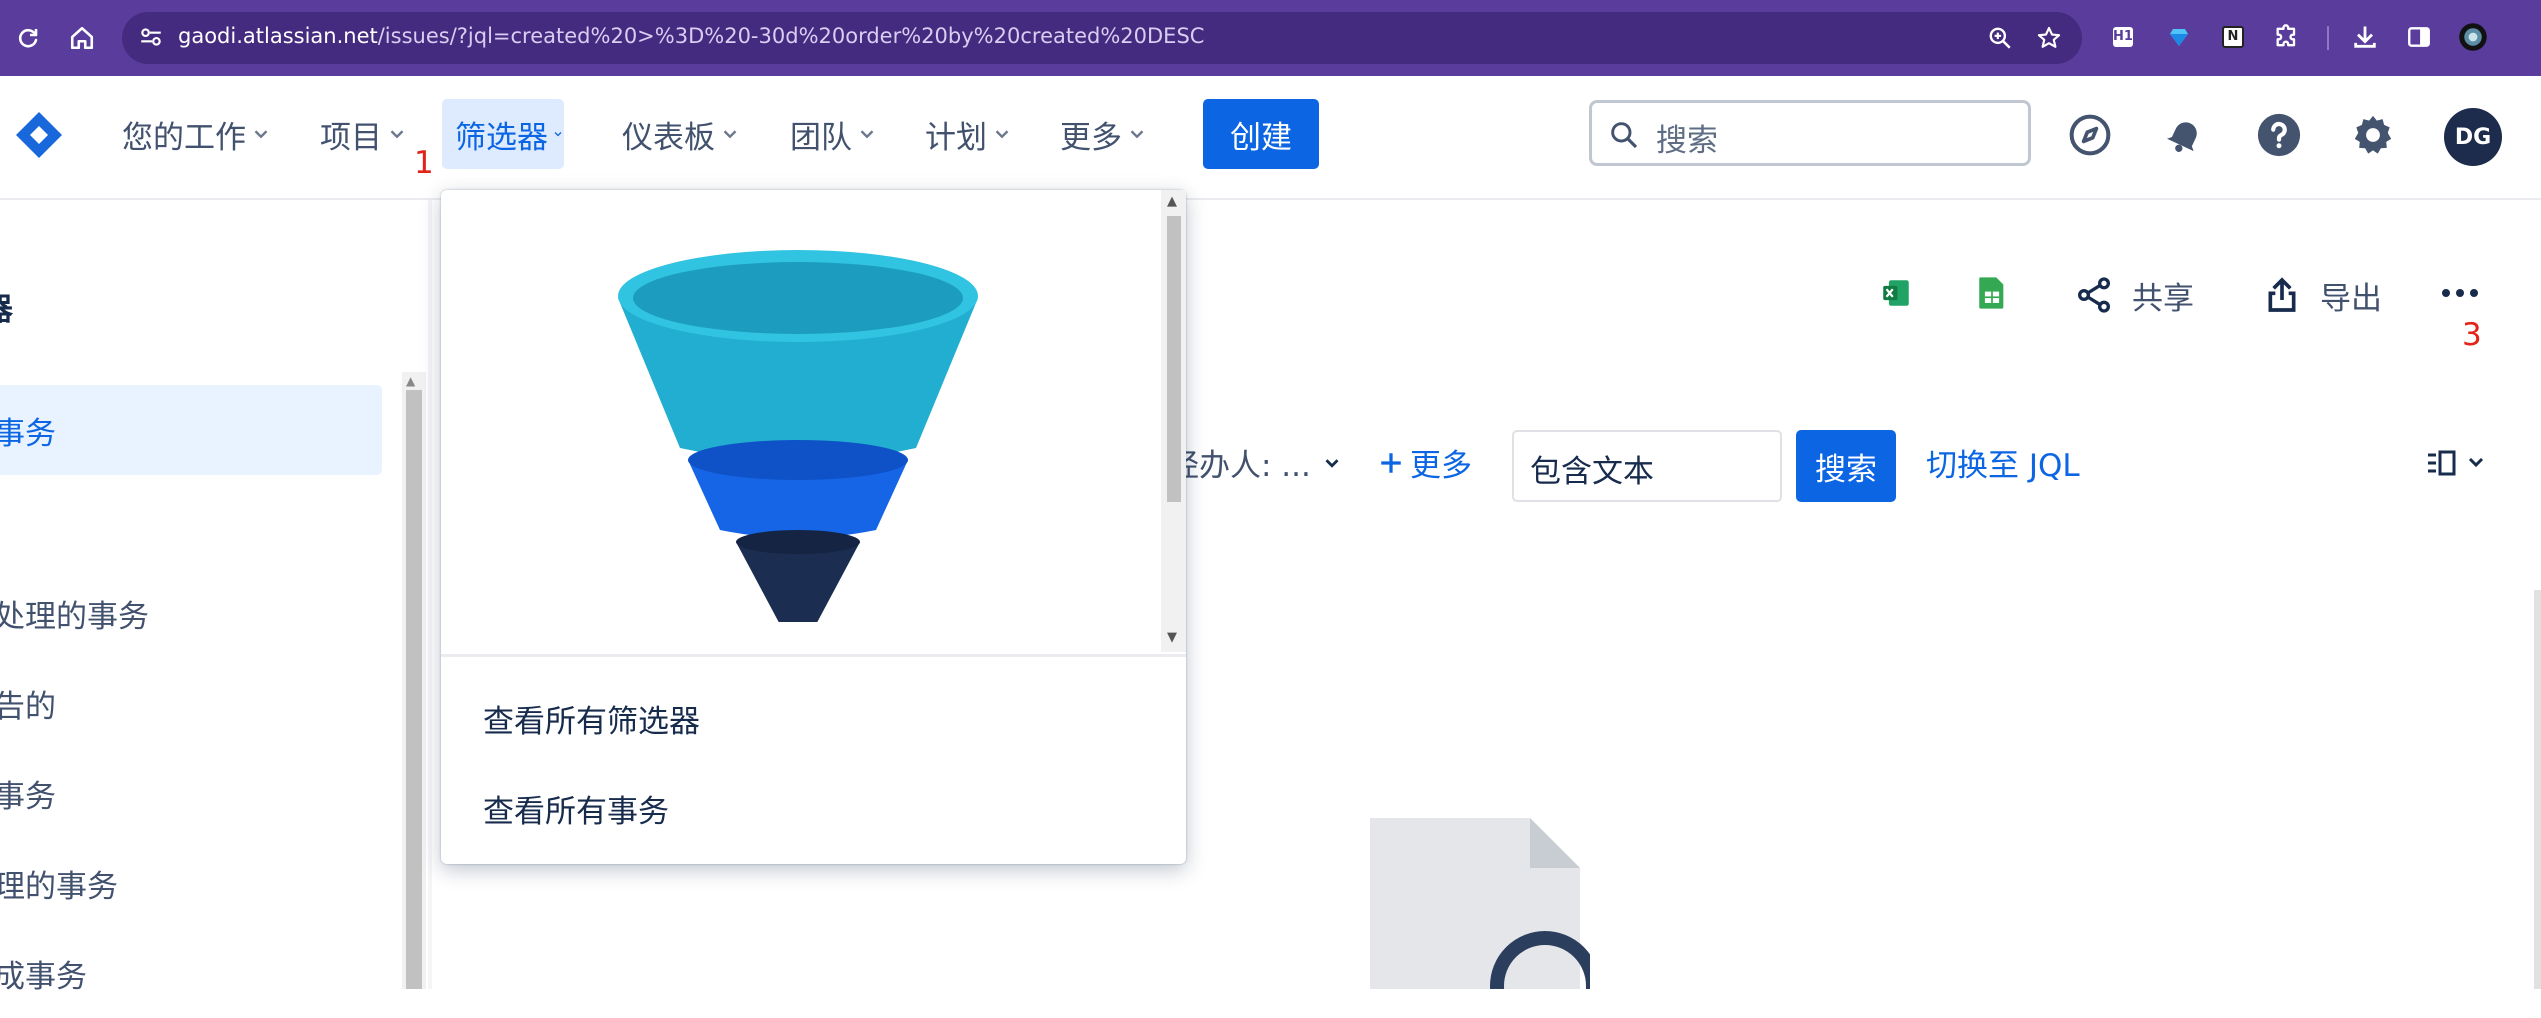 The image size is (2541, 1018). I want to click on reload-icon, so click(28, 38).